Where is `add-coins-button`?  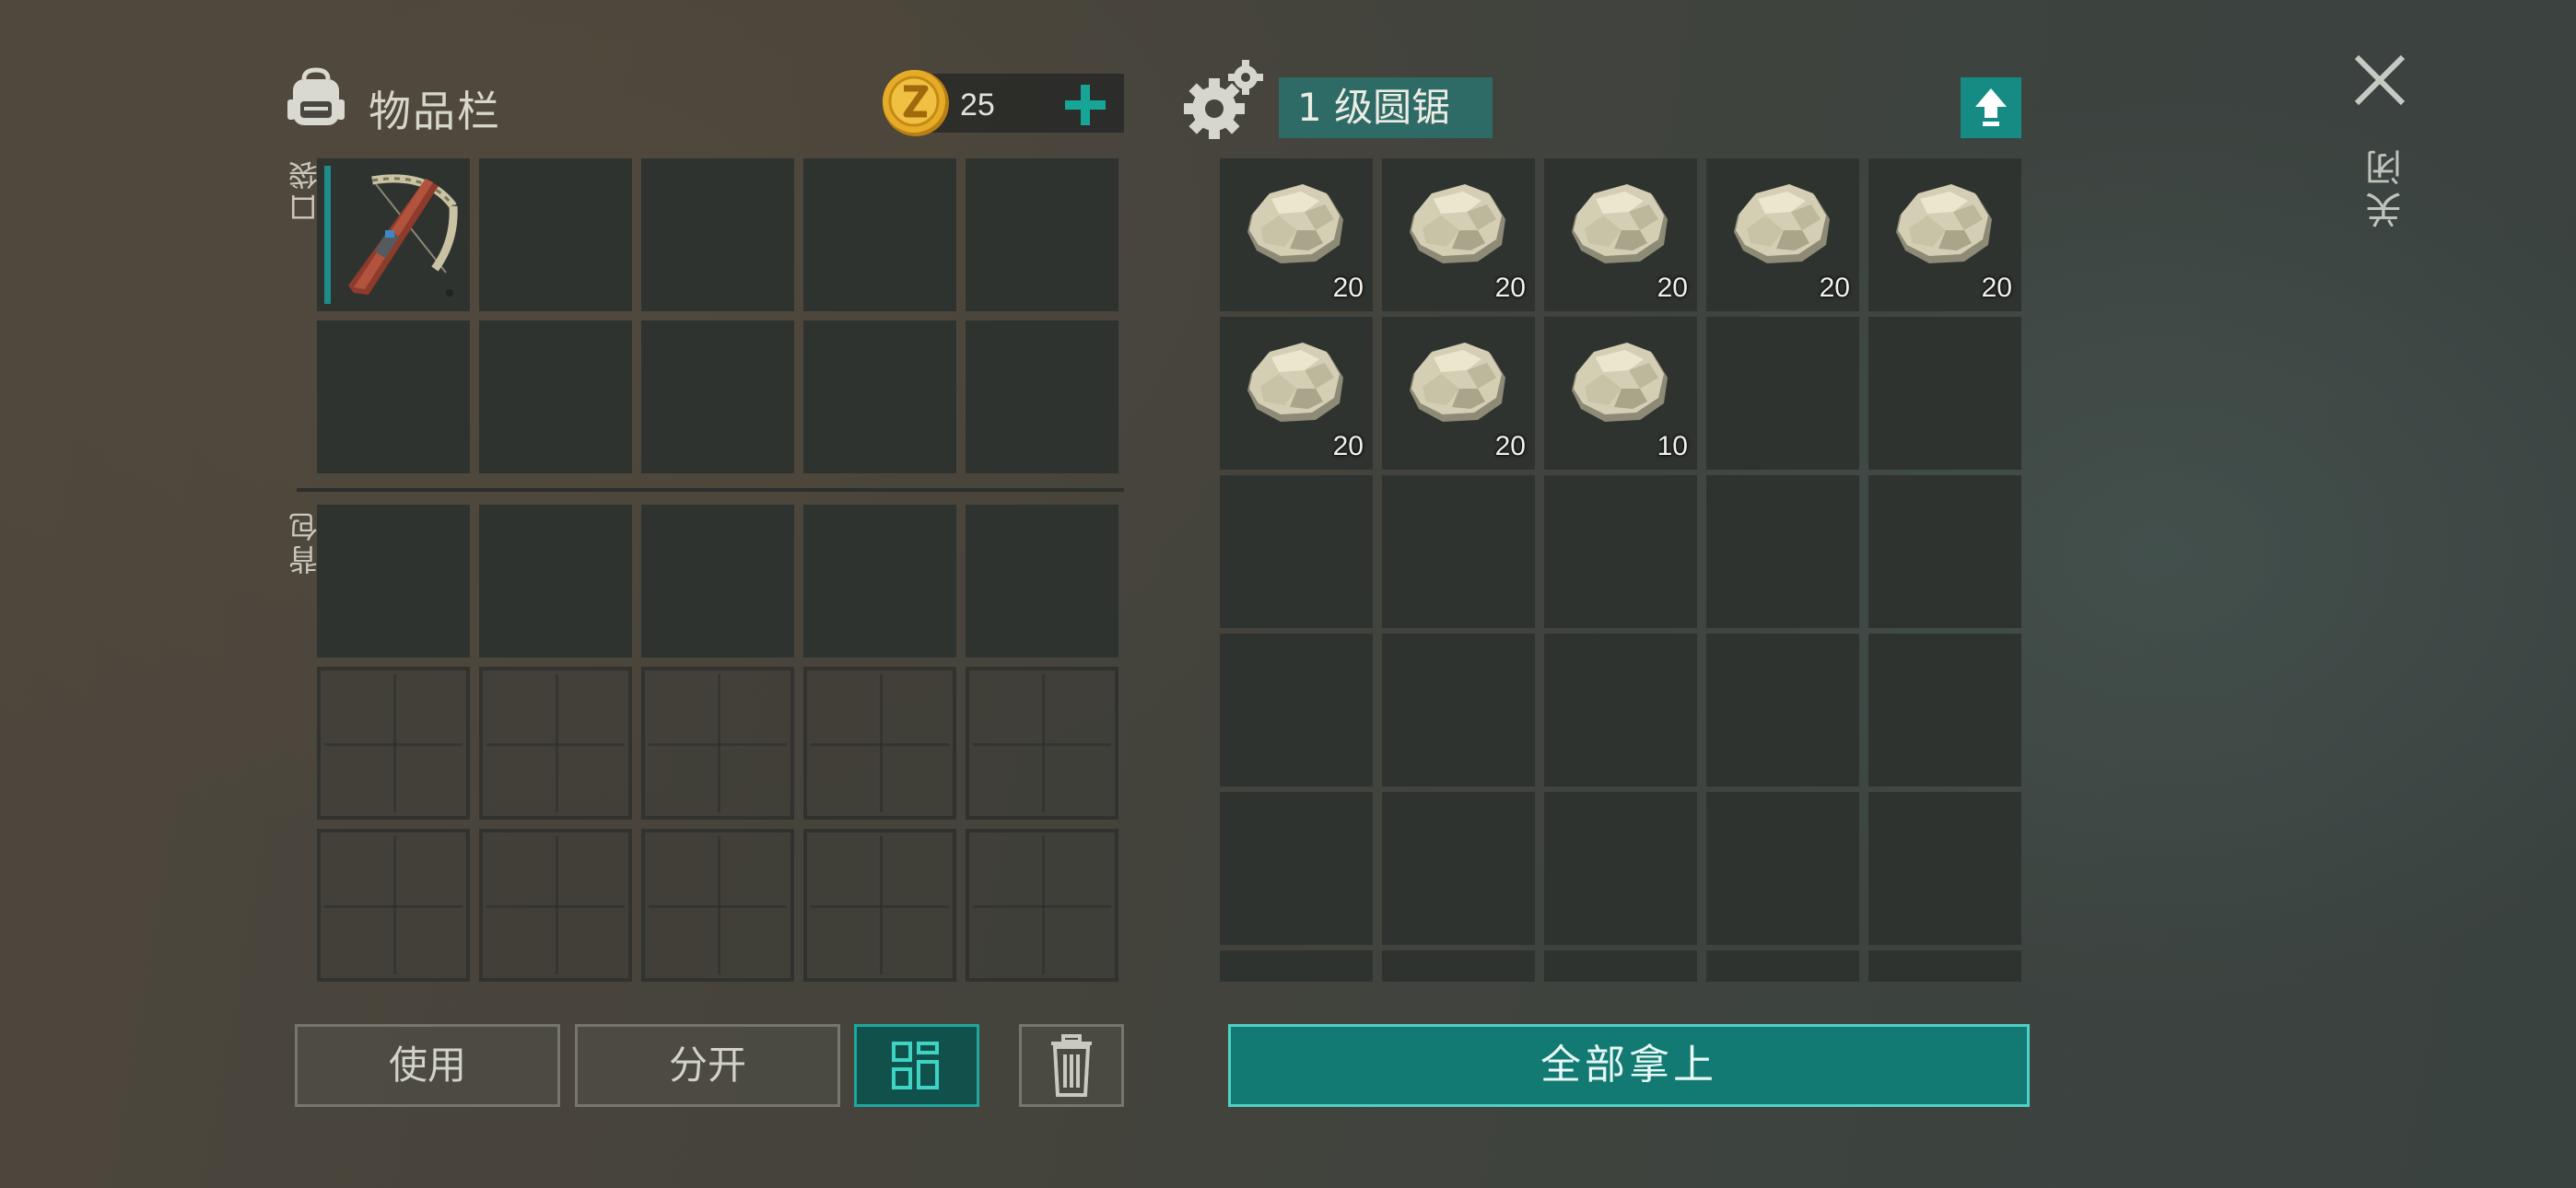
add-coins-button is located at coordinates (1085, 105).